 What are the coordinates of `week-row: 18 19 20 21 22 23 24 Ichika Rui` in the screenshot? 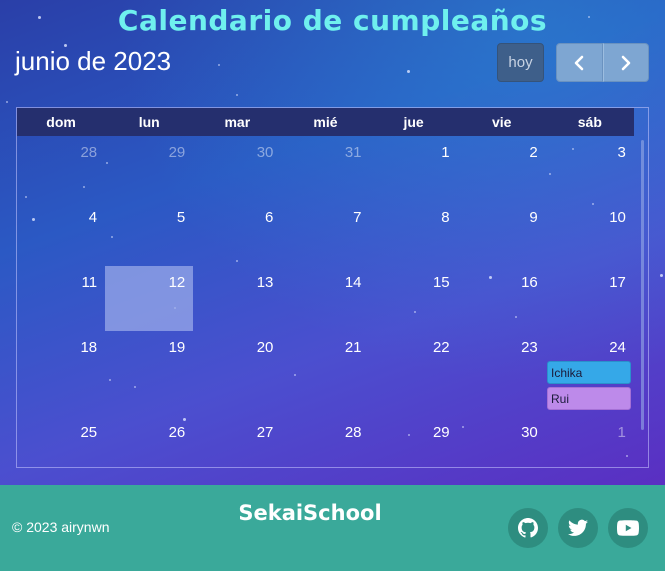 It's located at (325, 373).